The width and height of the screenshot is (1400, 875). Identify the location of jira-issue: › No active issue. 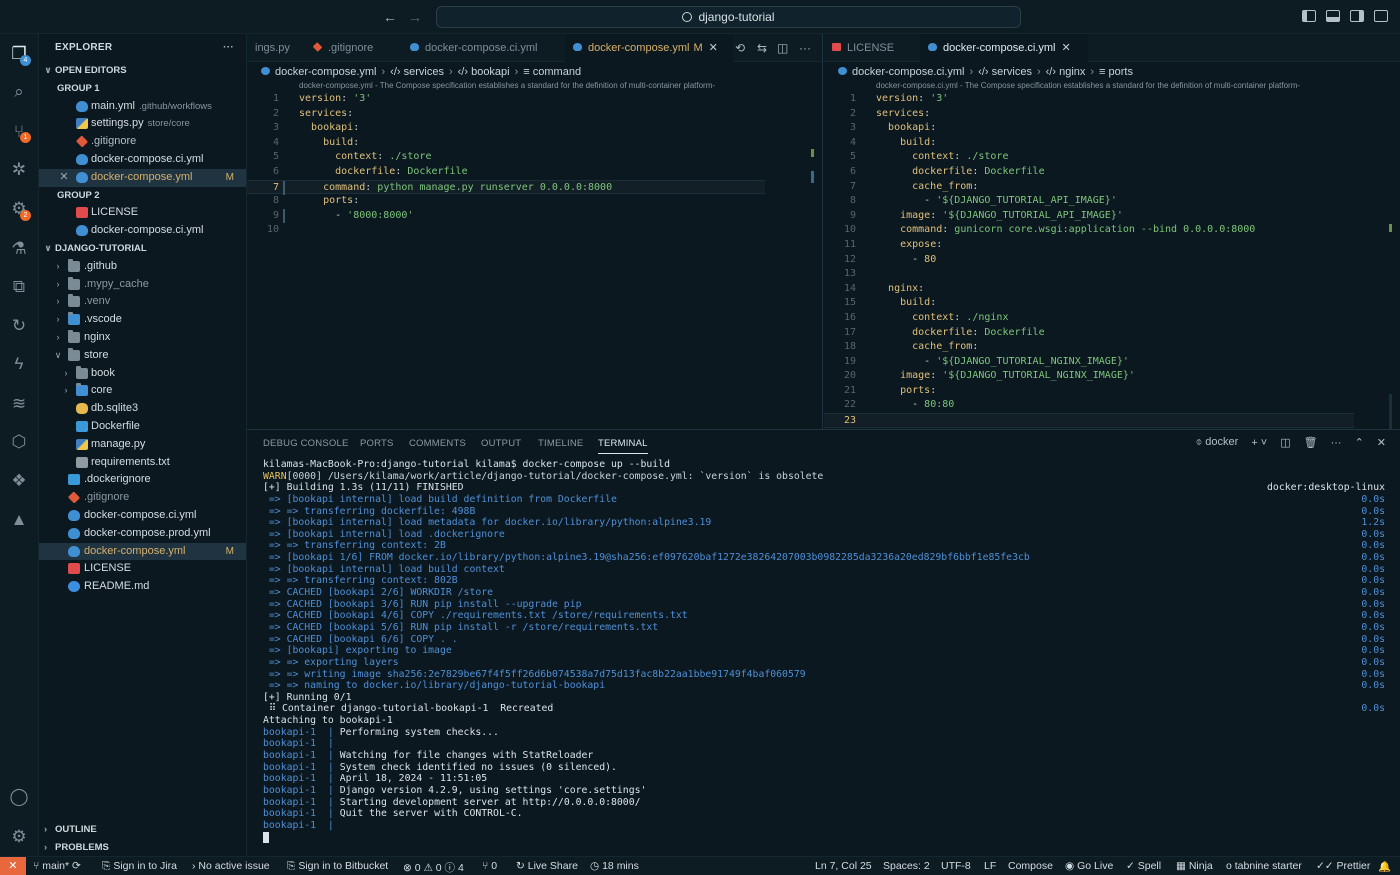
(231, 866).